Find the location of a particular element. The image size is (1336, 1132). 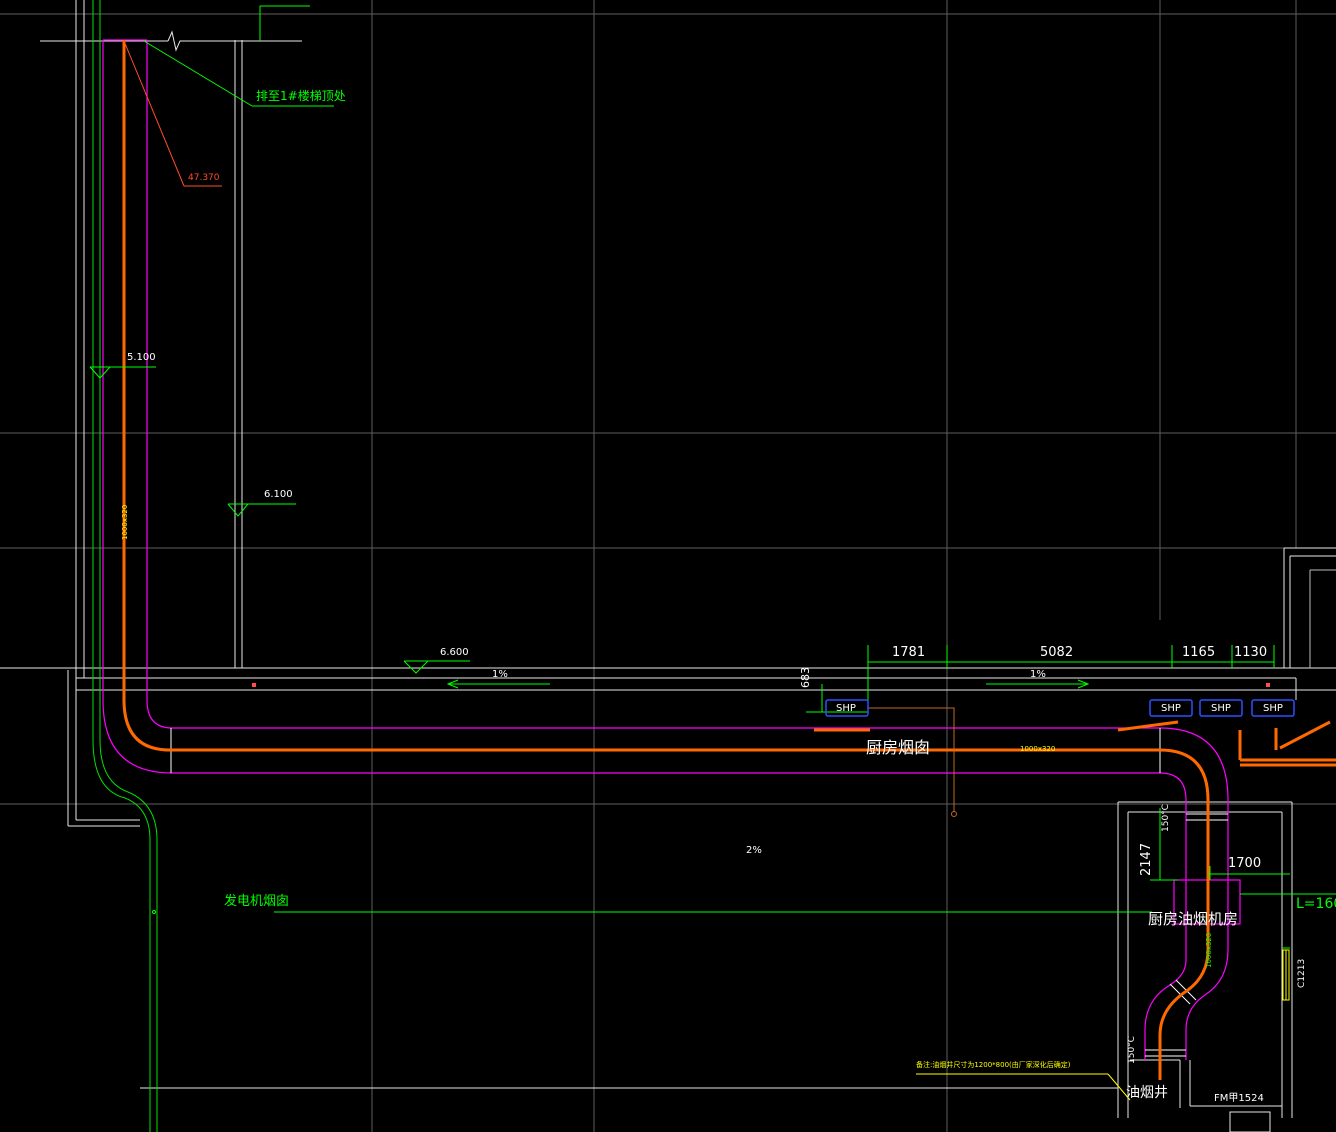

label-shaft-note: 备注:油烟井尺寸为1200*800(由厂家深化后确定) is located at coordinates (993, 1065).